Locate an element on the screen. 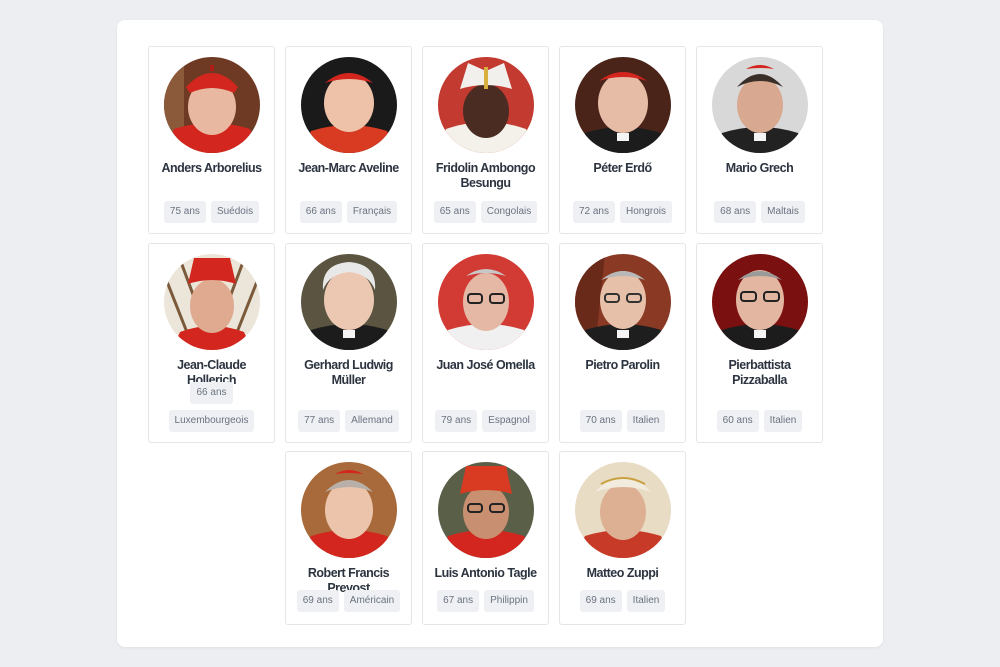  cardinal-card: Matteo Zuppi 69 ans Italien is located at coordinates (622, 538).